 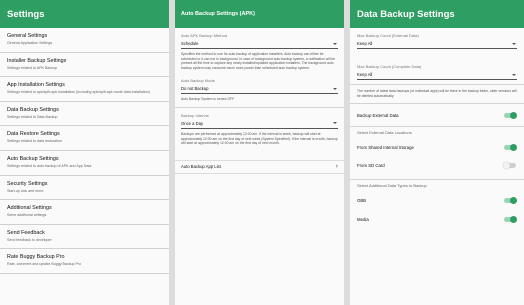 What do you see at coordinates (259, 44) in the screenshot?
I see `method-dropdown: Schedule` at bounding box center [259, 44].